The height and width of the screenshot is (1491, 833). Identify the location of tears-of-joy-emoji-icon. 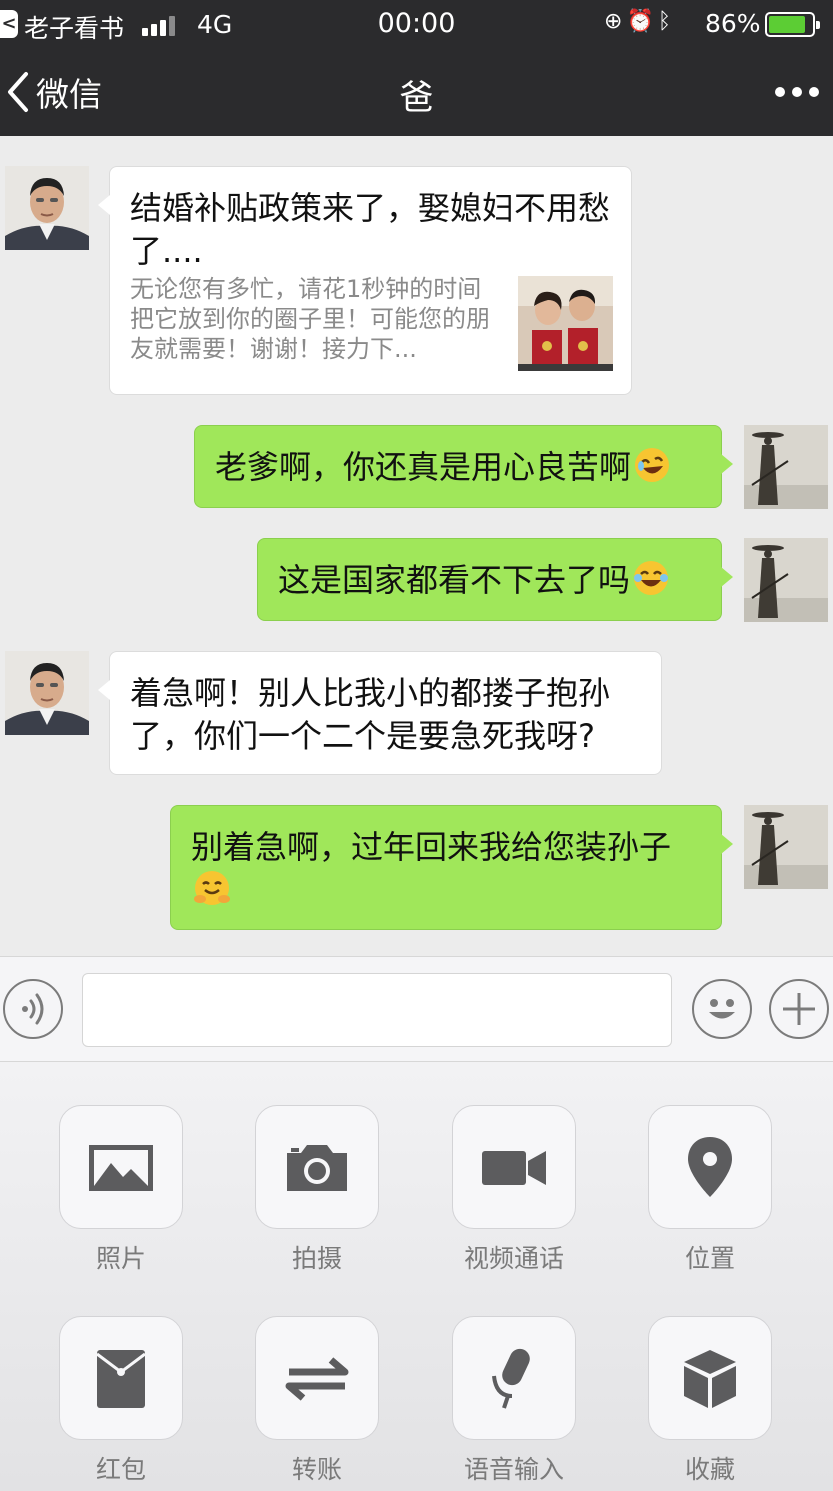
(651, 578).